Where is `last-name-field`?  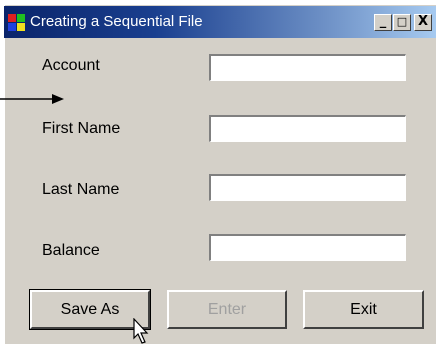 last-name-field is located at coordinates (307, 187).